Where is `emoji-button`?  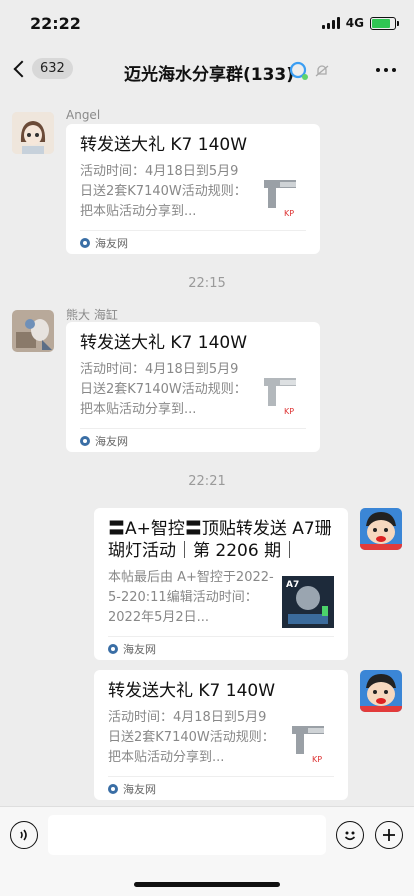
emoji-button is located at coordinates (350, 835).